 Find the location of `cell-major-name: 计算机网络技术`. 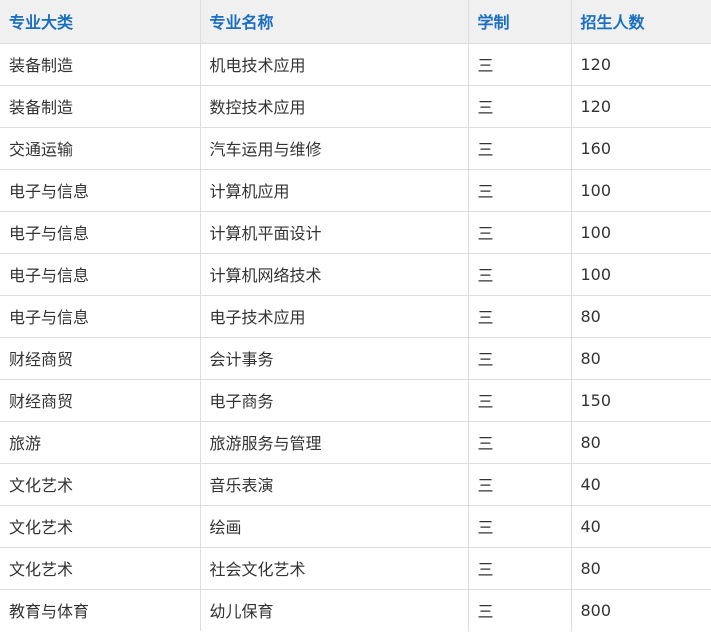

cell-major-name: 计算机网络技术 is located at coordinates (334, 274).